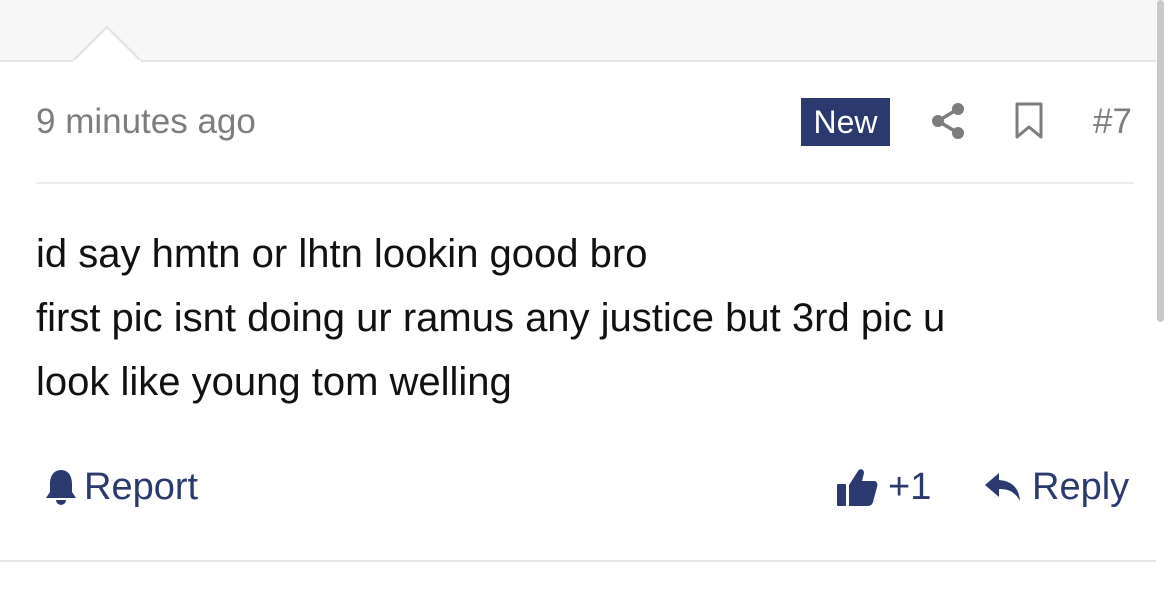 The image size is (1170, 590). I want to click on post-timestamp: 9 minutes ago, so click(146, 121).